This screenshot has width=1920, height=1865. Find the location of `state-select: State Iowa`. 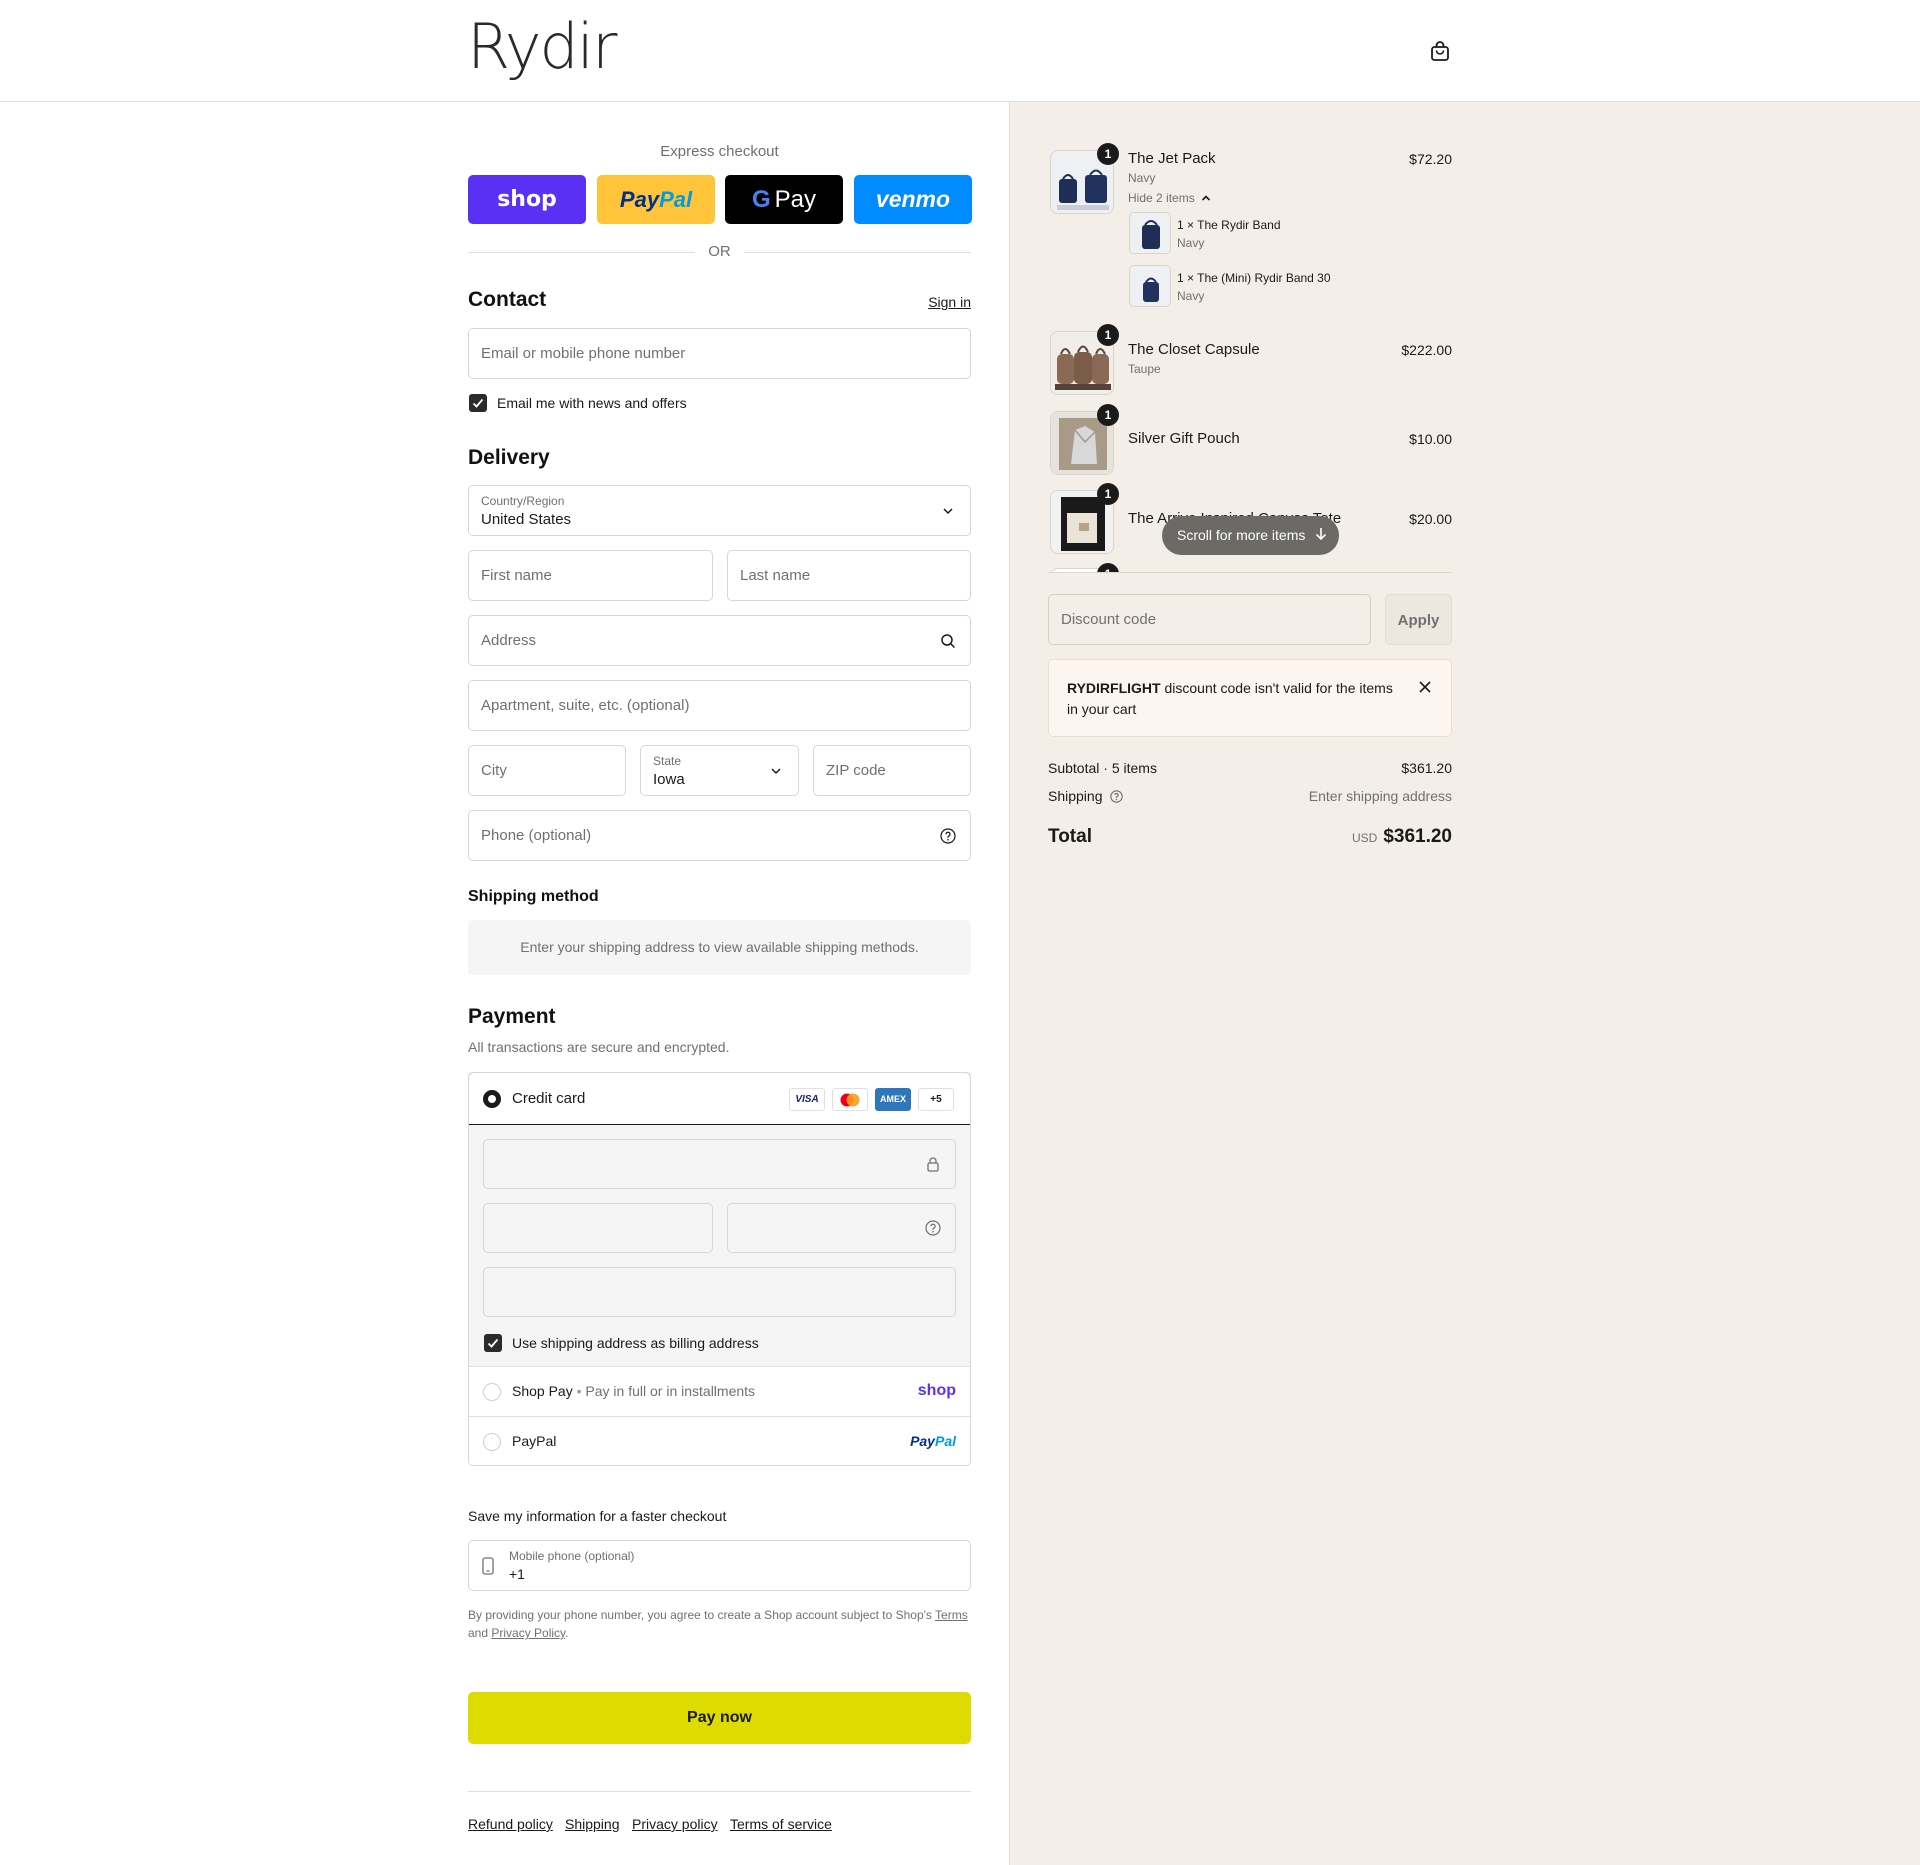

state-select: State Iowa is located at coordinates (719, 770).